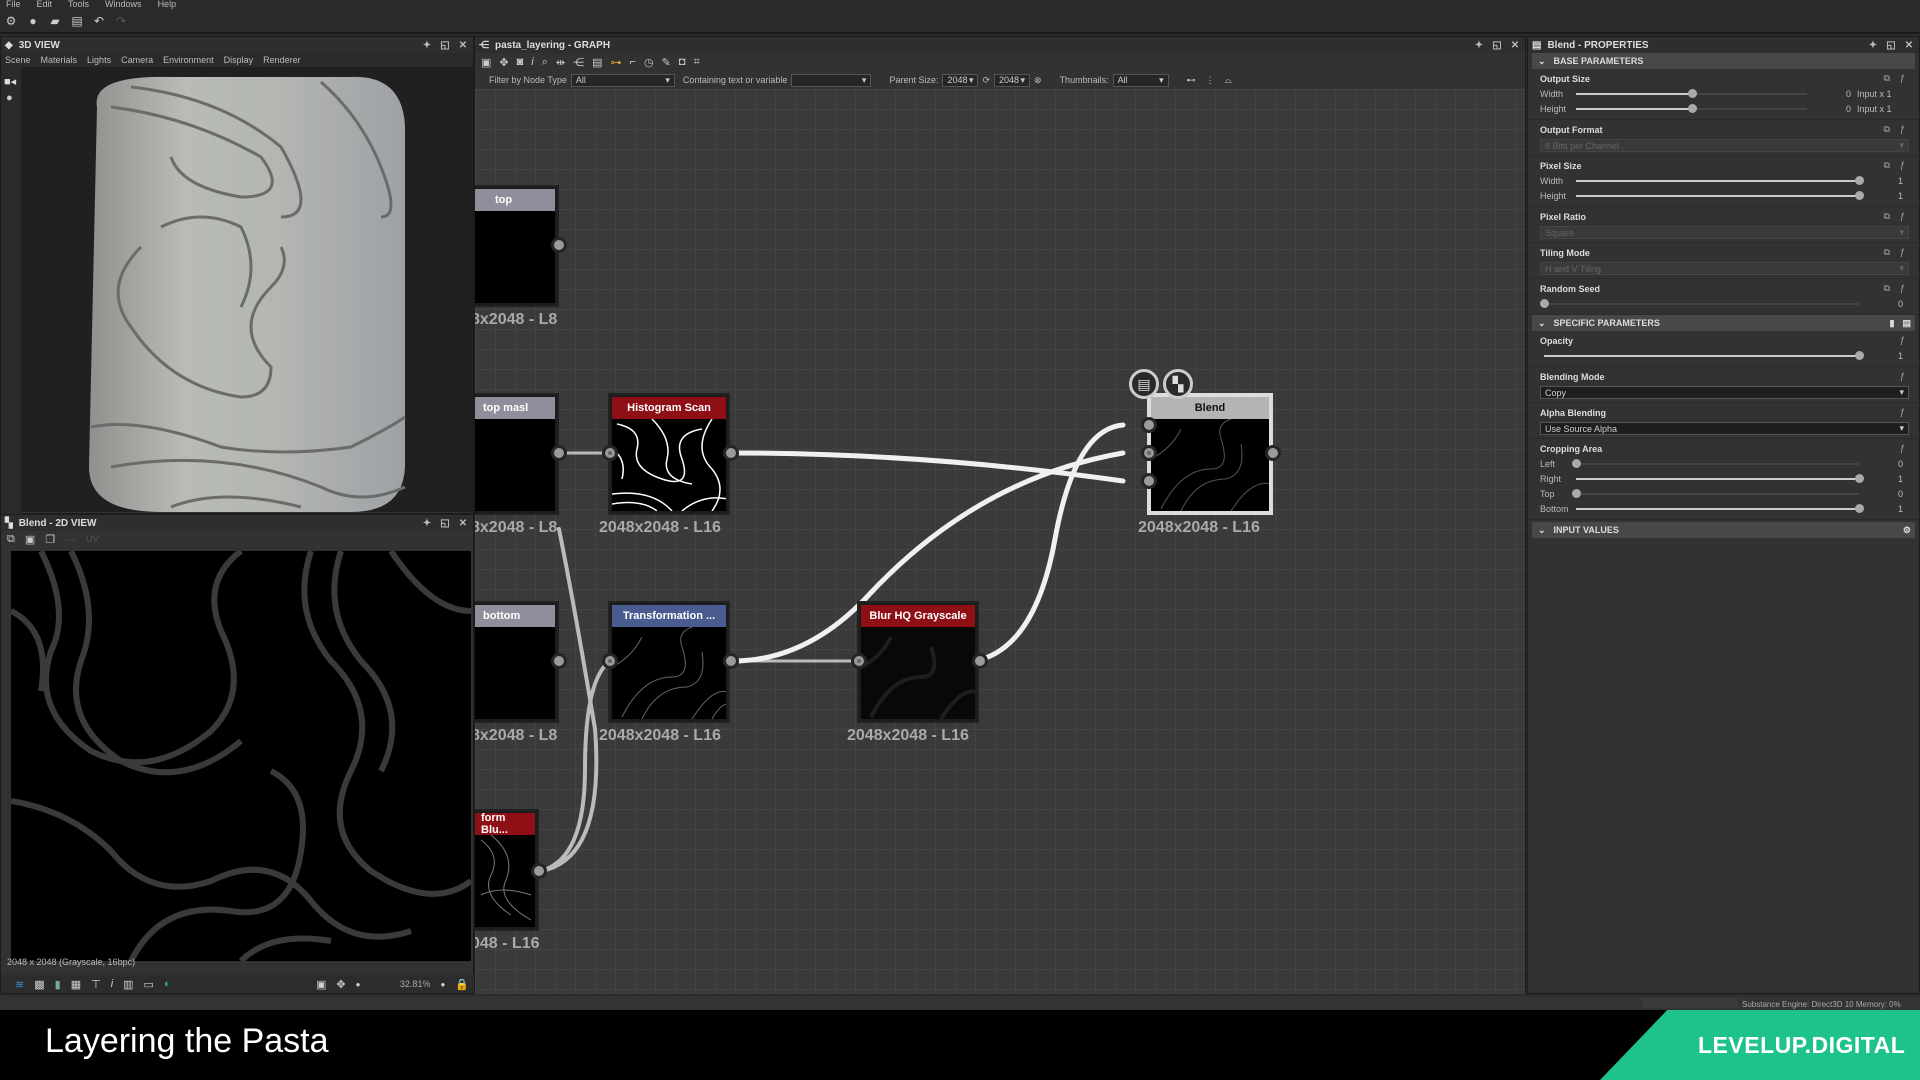  Describe the element at coordinates (13, 4) in the screenshot. I see `menu-file: File` at that location.